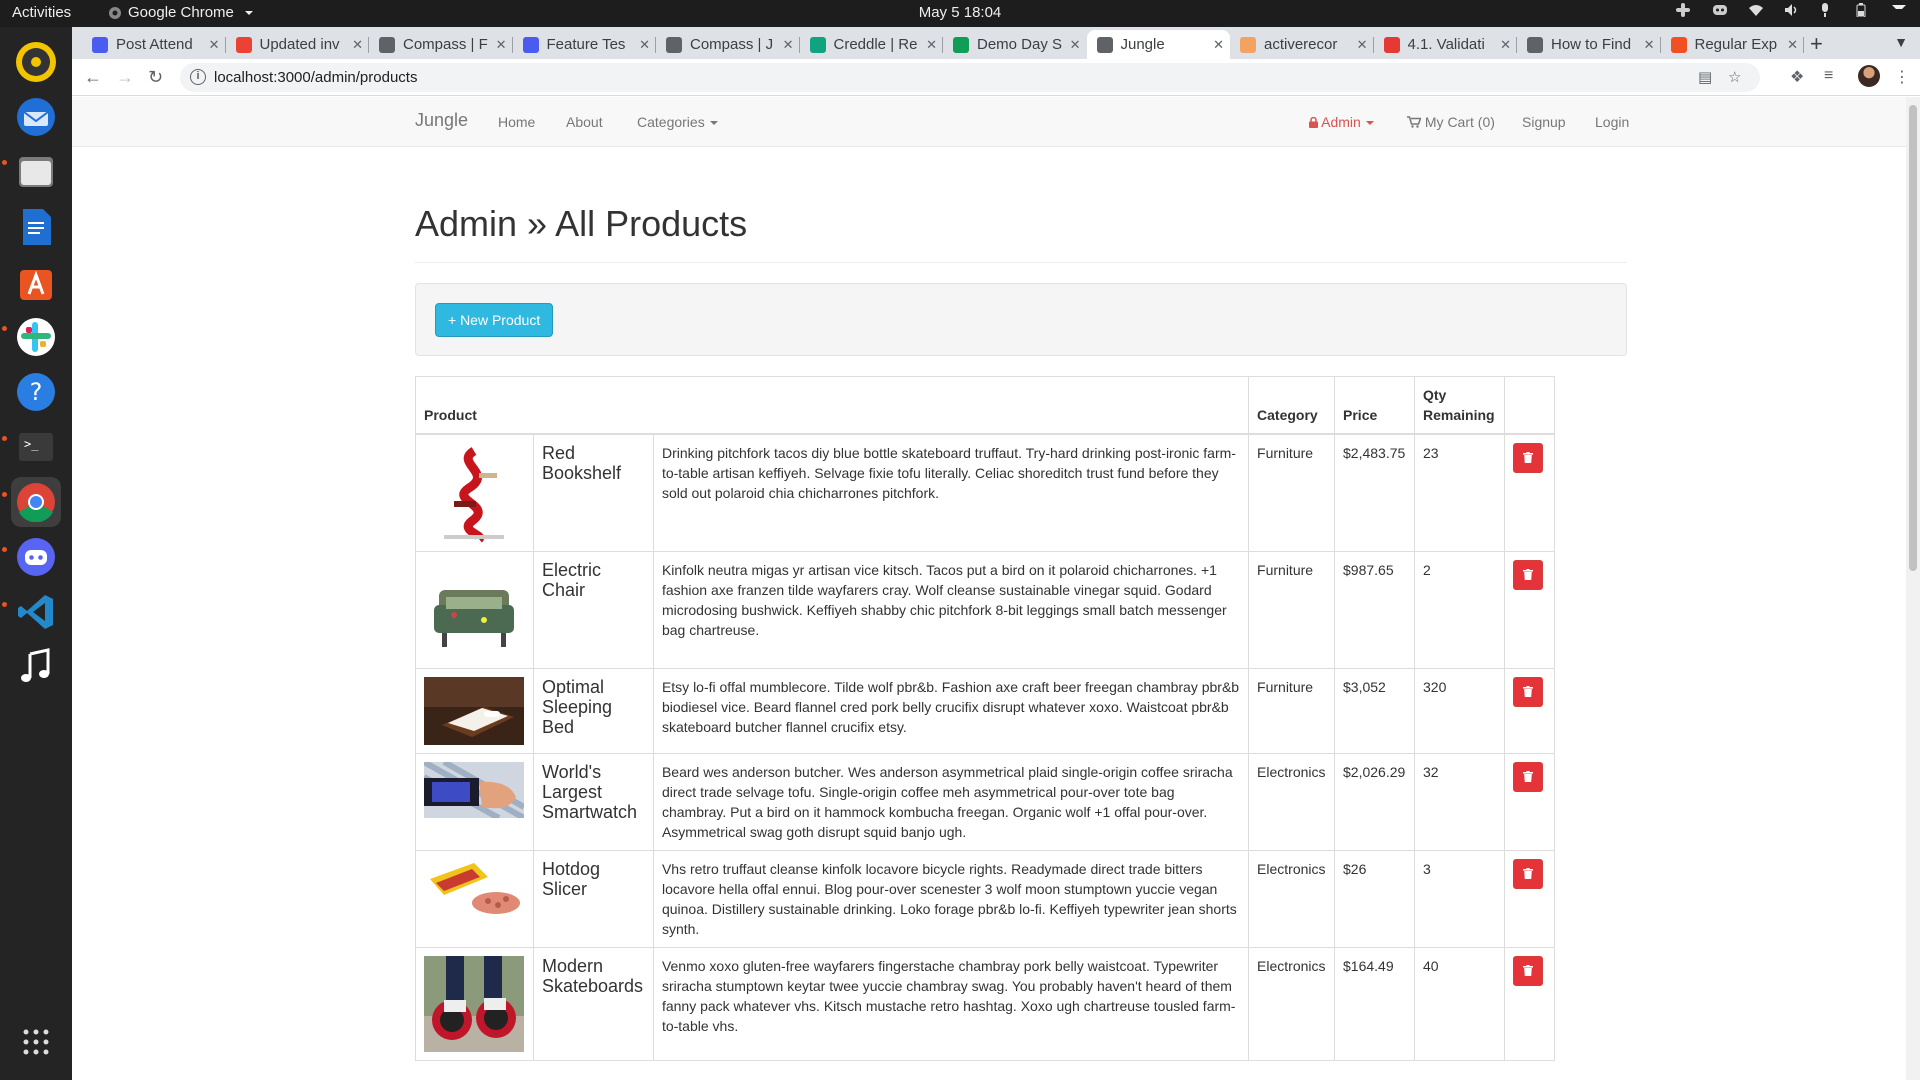  I want to click on nav-admin-label: Admin, so click(1341, 122).